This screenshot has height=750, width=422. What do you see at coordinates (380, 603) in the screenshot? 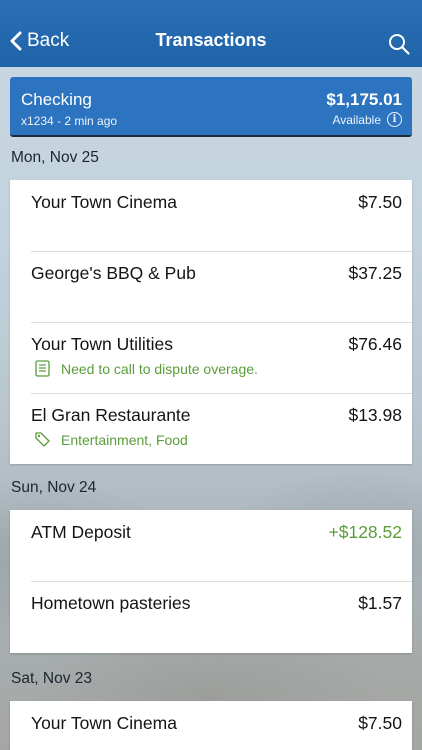
I see `transaction-amount: $1.57` at bounding box center [380, 603].